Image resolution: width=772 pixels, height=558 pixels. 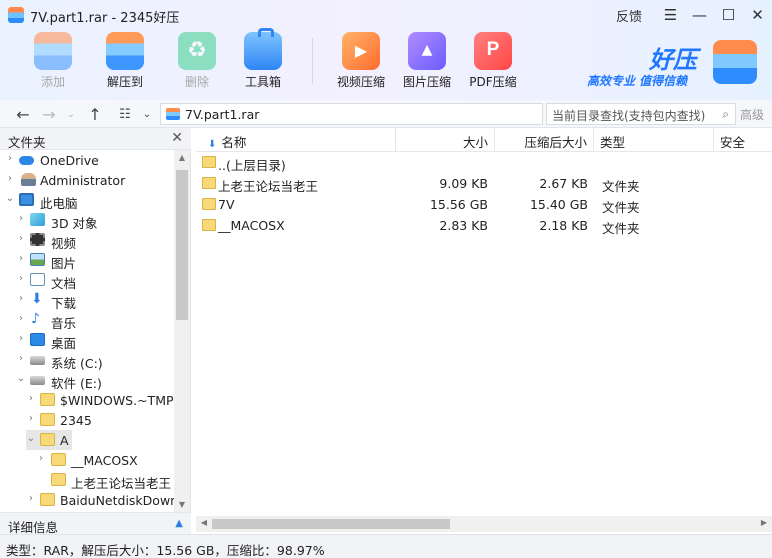 I want to click on scroll-left-icon: ◀, so click(x=204, y=522).